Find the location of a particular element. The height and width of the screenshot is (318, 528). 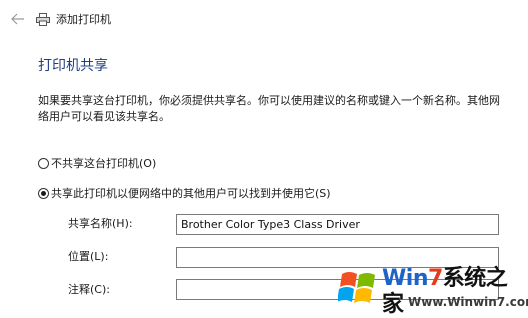

title-bar: 添加打印机 is located at coordinates (264, 19).